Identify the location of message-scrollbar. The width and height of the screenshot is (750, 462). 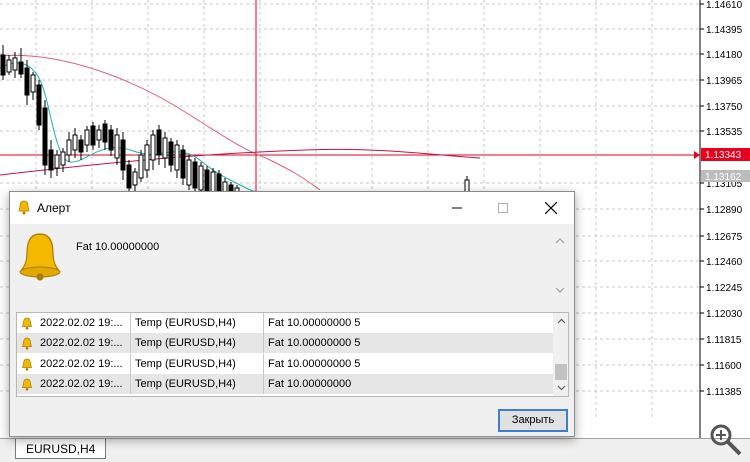
(560, 265).